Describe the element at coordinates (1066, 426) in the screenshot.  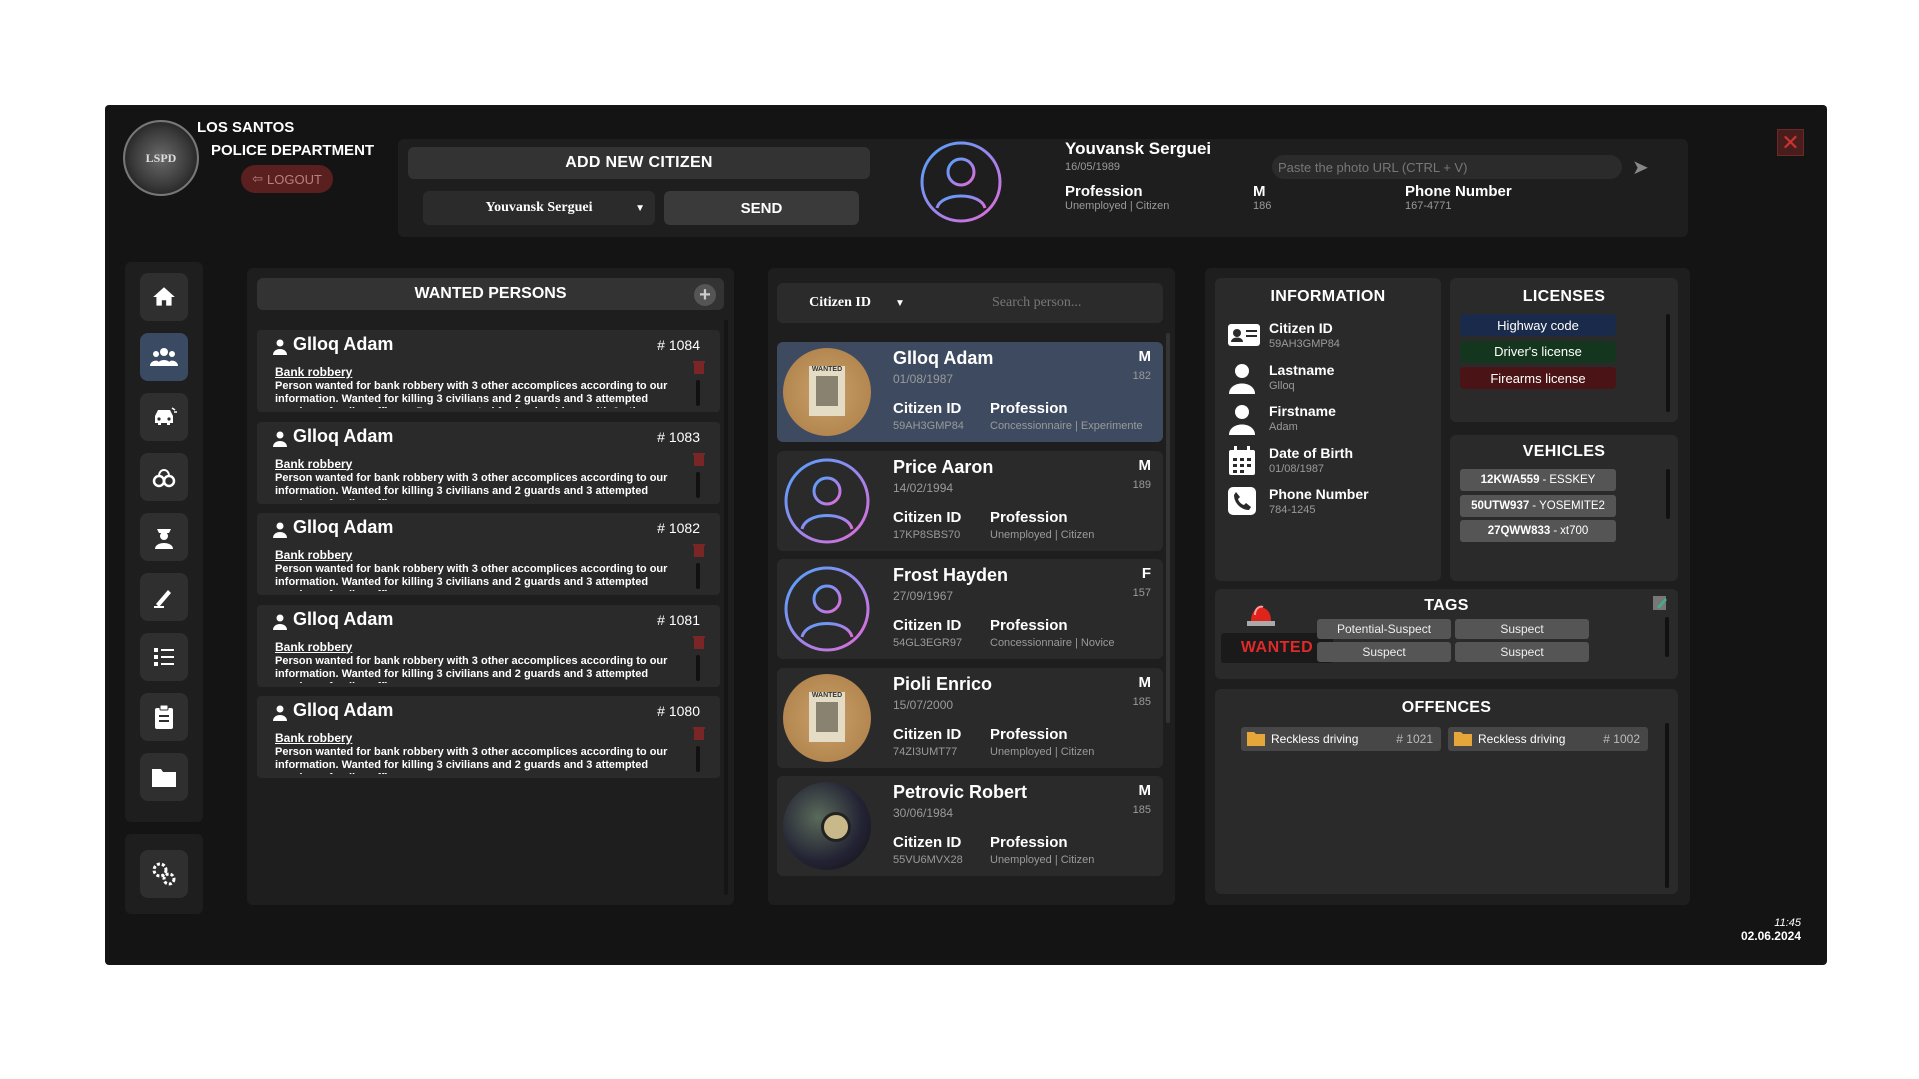
I see `citizen-profession-value: Concessionnaire | Experimente` at that location.